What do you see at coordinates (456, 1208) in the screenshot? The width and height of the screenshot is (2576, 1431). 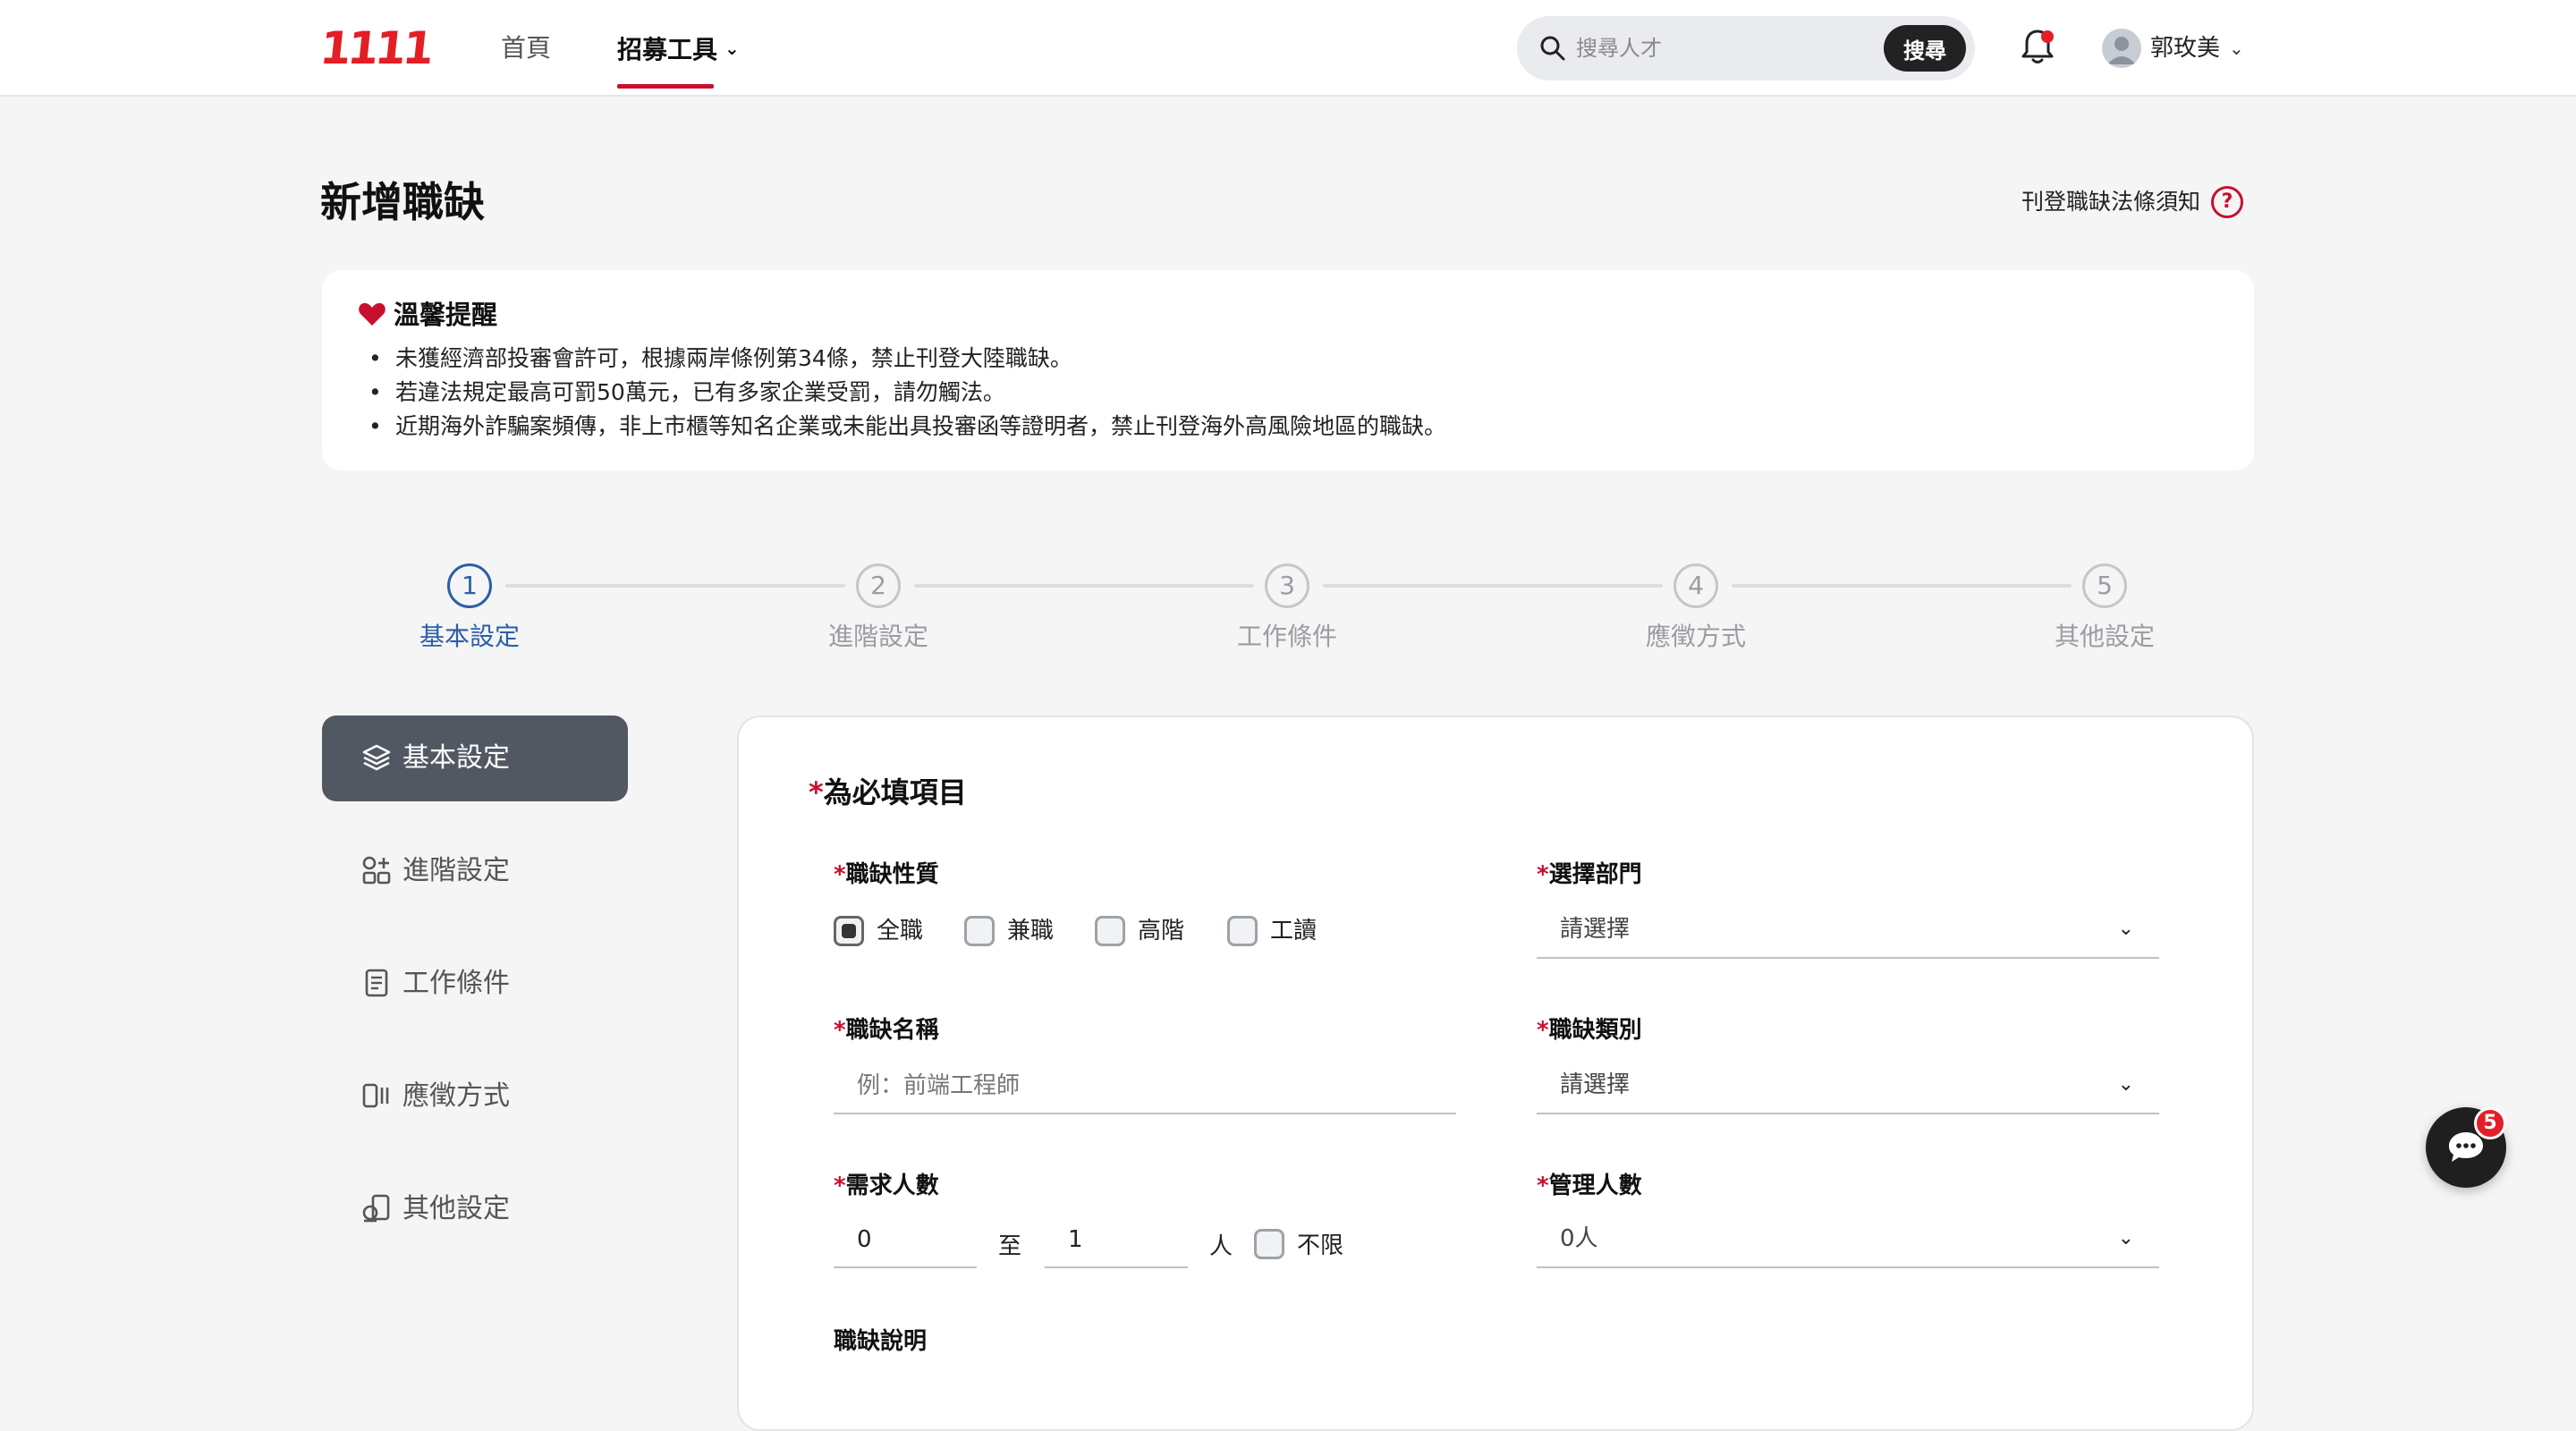 I see `sidebar-item-label: 其他設定` at bounding box center [456, 1208].